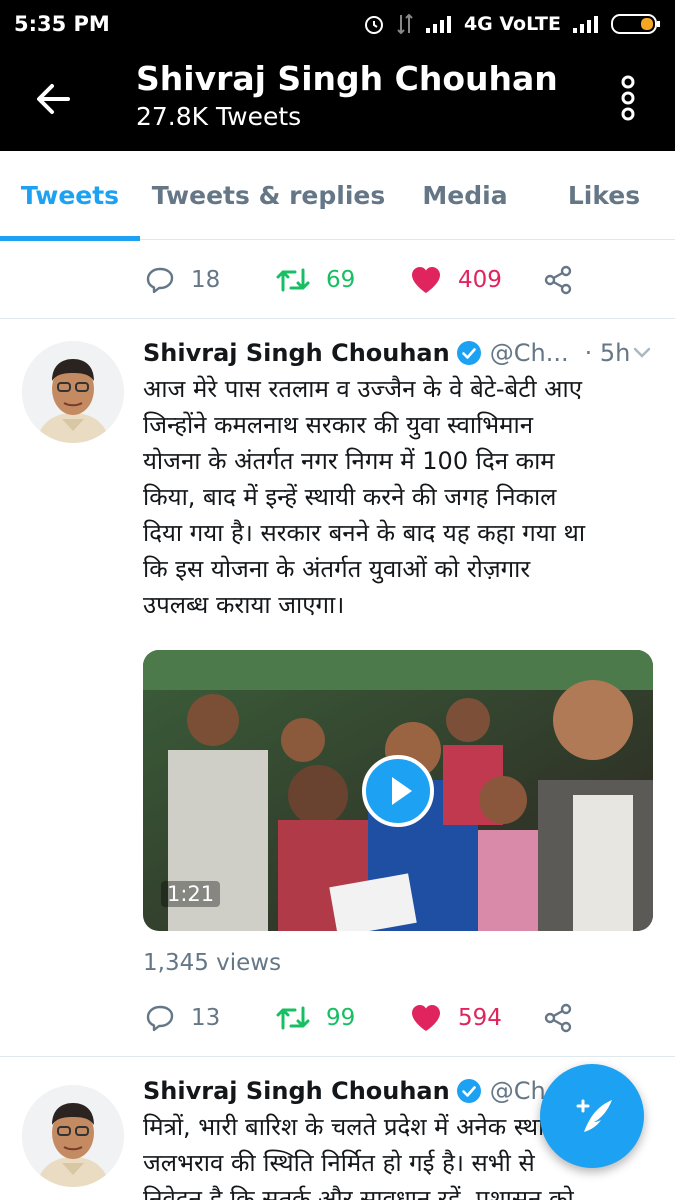  Describe the element at coordinates (315, 1018) in the screenshot. I see `retweet-button: 99` at that location.